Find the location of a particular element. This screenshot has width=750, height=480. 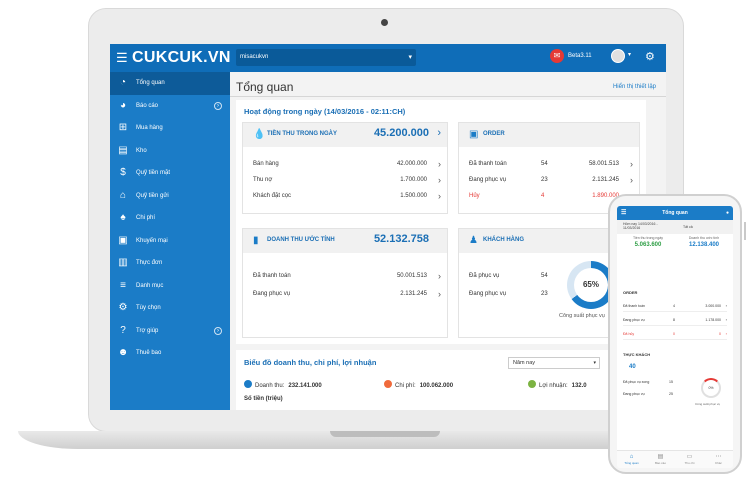

row-count: 23 is located at coordinates (544, 294).